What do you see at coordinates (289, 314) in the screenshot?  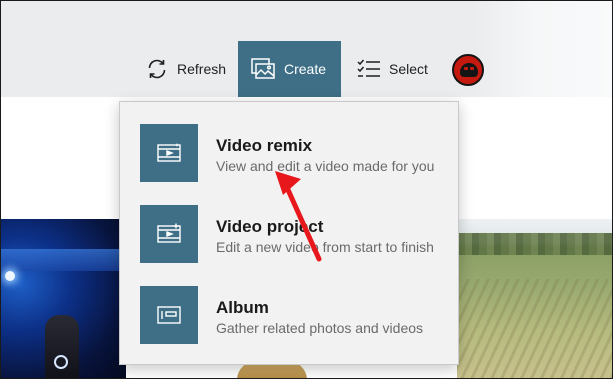 I see `menu-item-album: Album Gather related photos and videos` at bounding box center [289, 314].